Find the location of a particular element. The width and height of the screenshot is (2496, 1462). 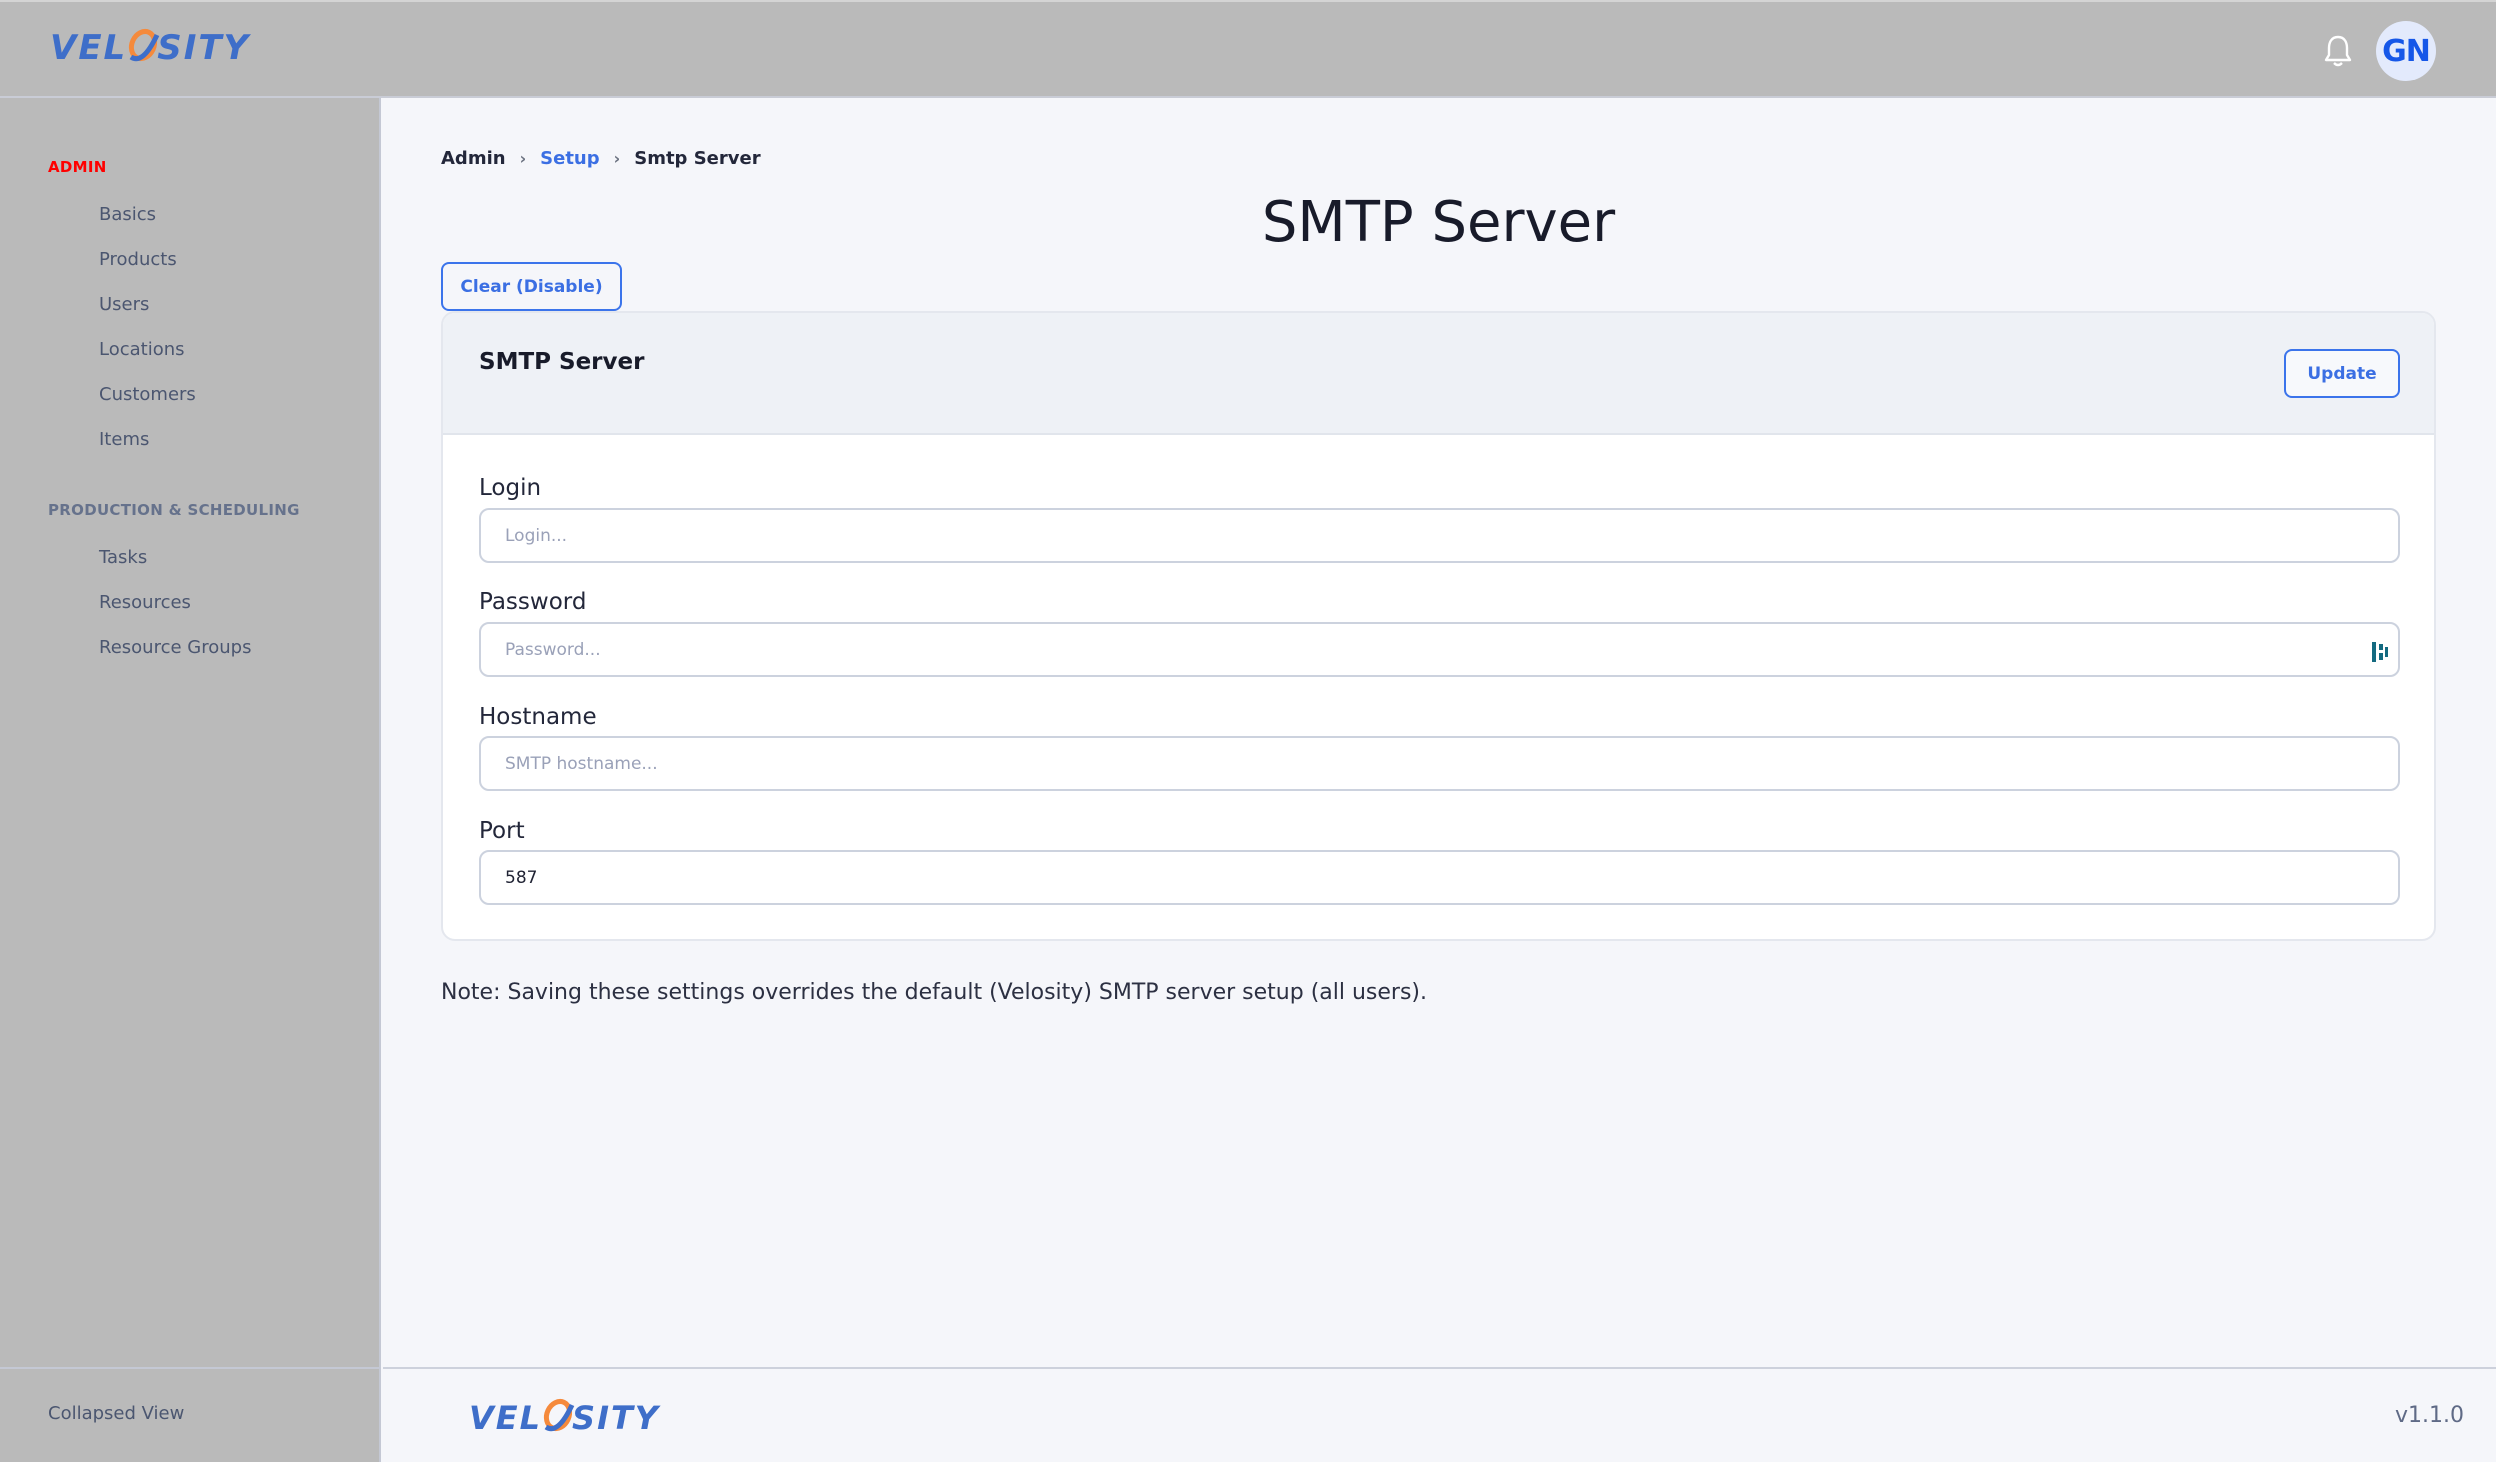

password-manager-icon is located at coordinates (2380, 652).